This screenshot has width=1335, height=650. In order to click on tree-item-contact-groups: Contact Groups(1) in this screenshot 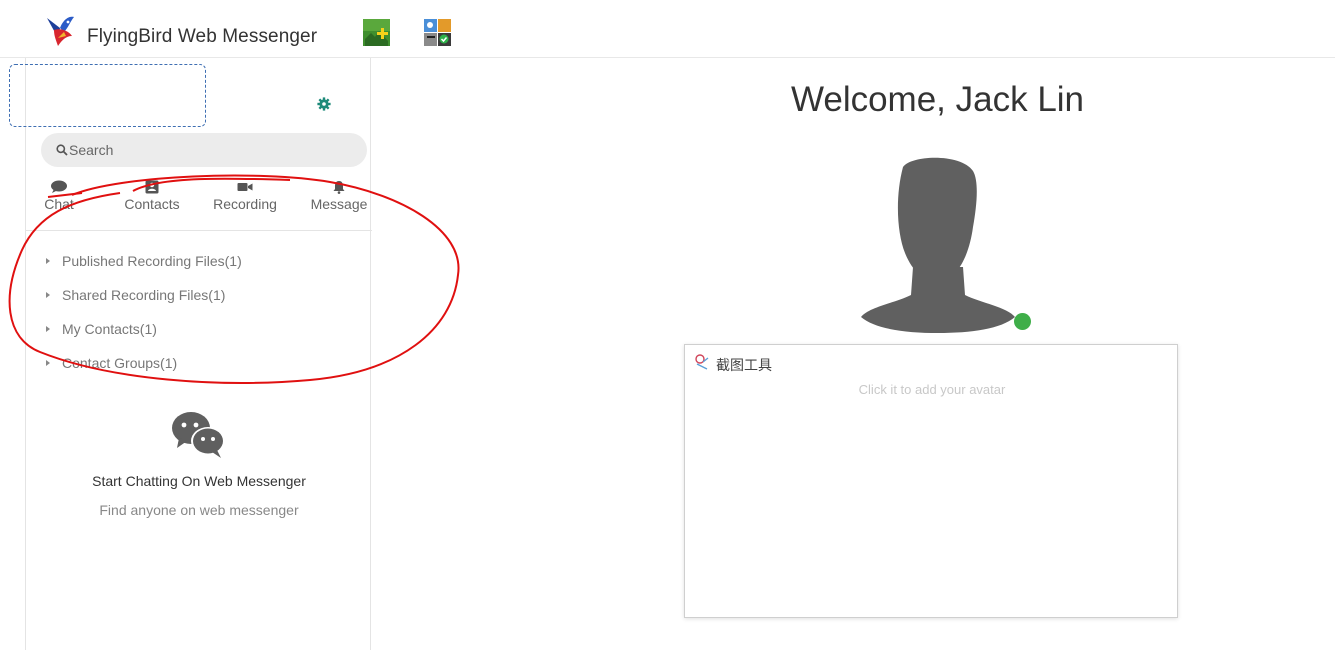, I will do `click(199, 363)`.